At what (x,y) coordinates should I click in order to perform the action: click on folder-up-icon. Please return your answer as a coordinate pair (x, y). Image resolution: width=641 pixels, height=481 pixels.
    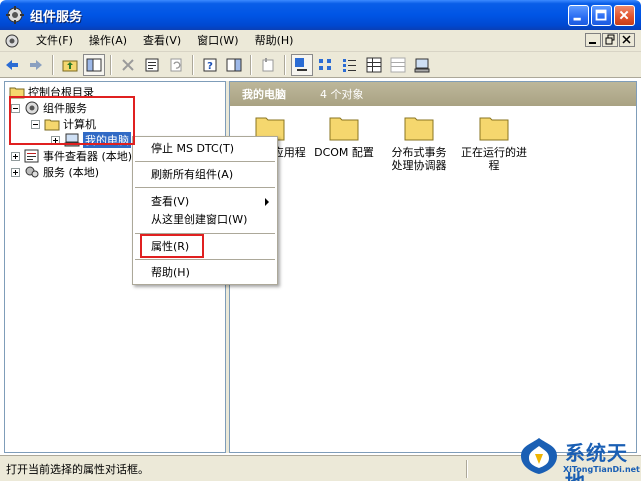
    Looking at the image, I should click on (70, 65).